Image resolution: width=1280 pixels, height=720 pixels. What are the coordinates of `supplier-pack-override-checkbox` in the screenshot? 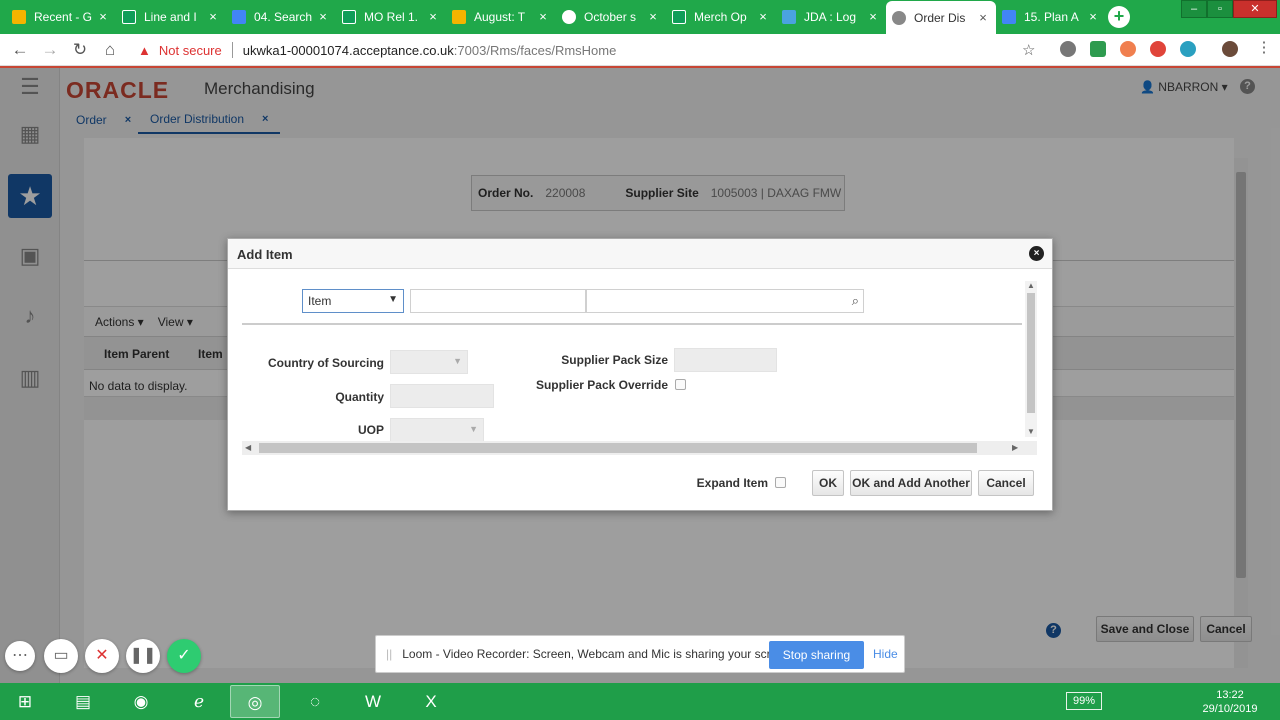 It's located at (680, 384).